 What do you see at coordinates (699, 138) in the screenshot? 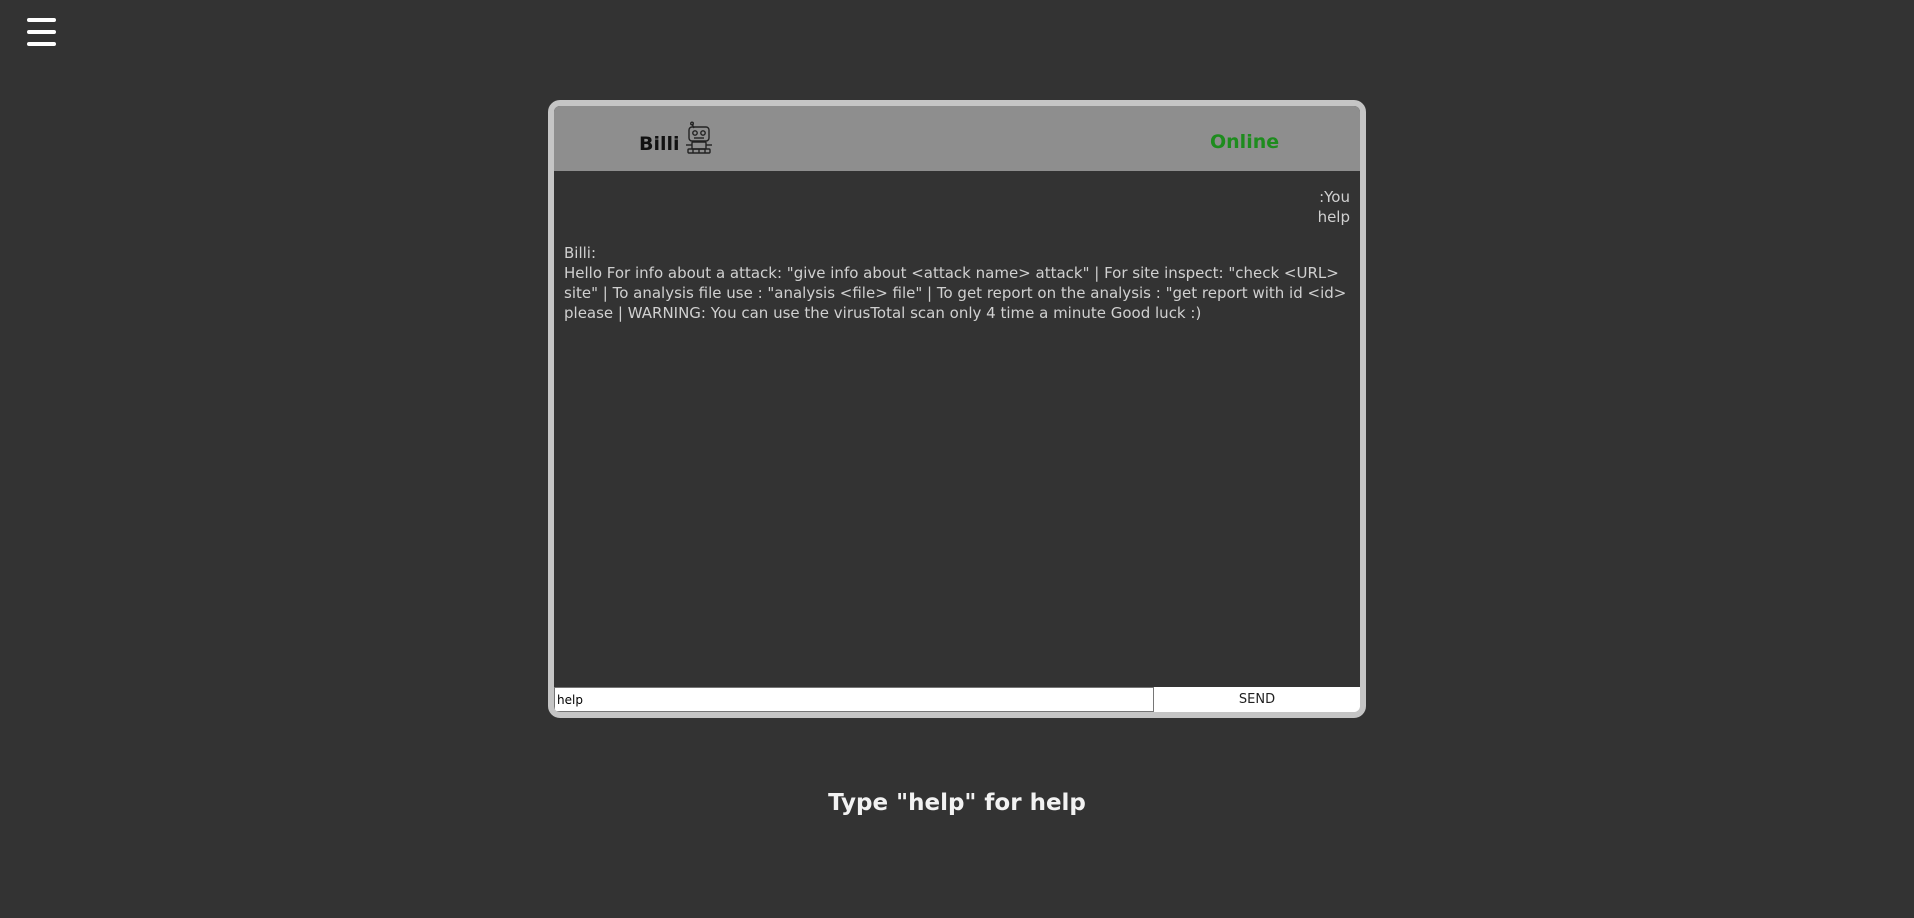
I see `robot-icon` at bounding box center [699, 138].